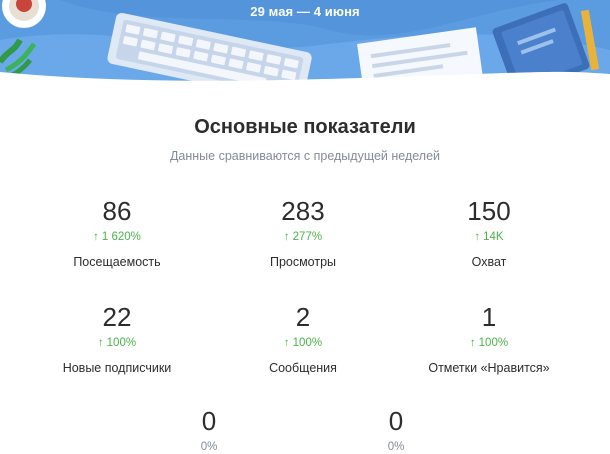 This screenshot has height=454, width=610. Describe the element at coordinates (307, 237) in the screenshot. I see `metric-change-value: 277%` at that location.